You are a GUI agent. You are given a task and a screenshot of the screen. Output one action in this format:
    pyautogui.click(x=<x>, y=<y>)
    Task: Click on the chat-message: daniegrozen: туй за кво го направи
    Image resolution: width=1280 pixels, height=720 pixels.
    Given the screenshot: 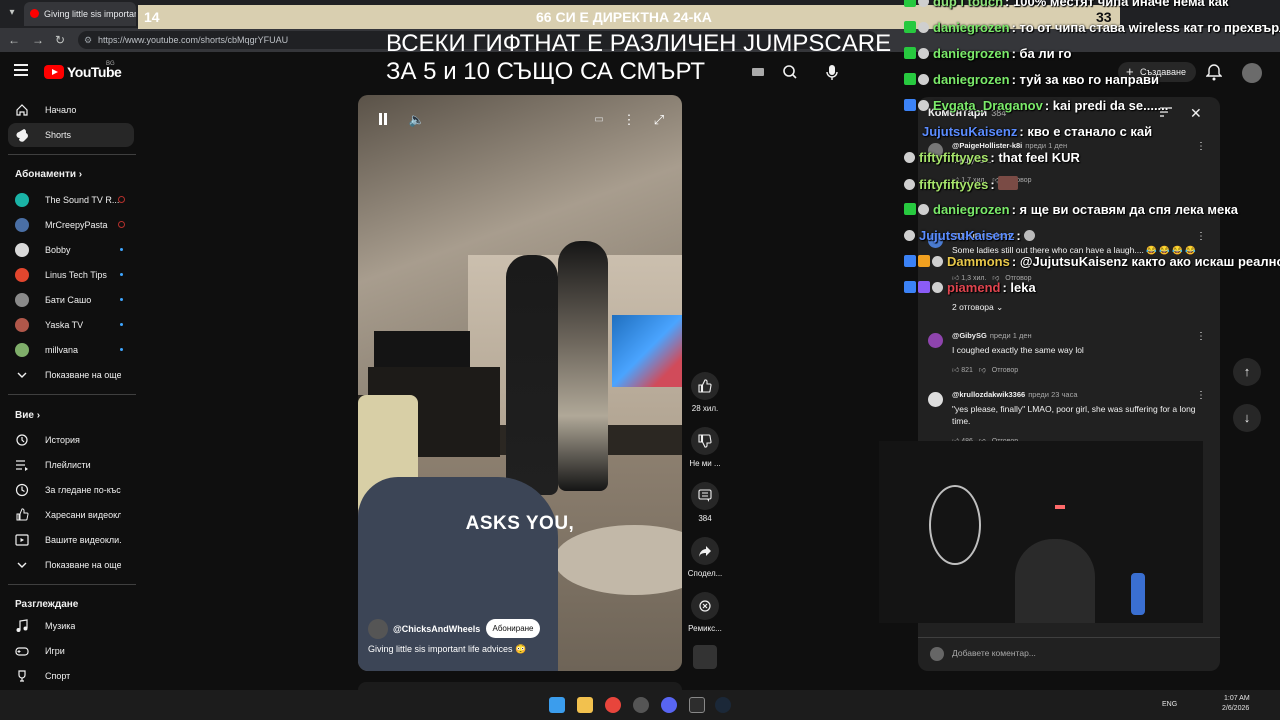 What is the action you would take?
    pyautogui.click(x=1031, y=81)
    